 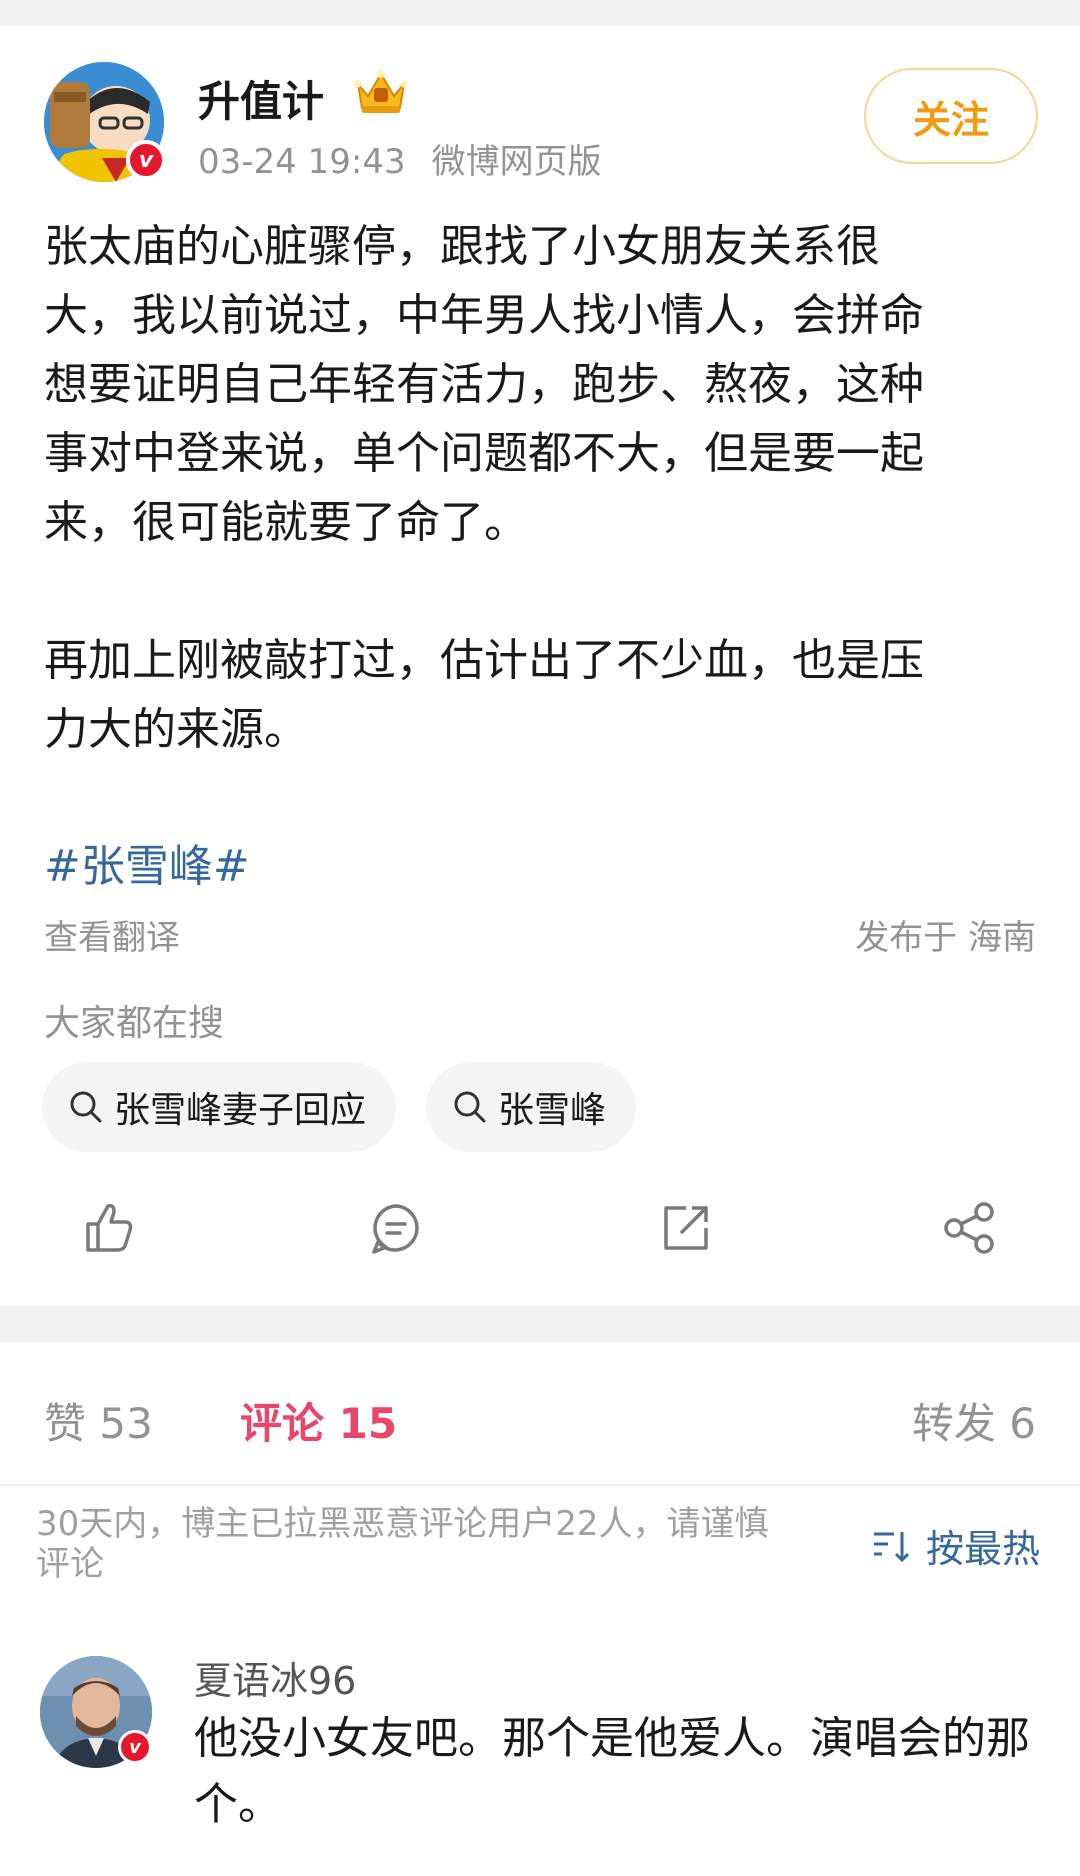 I want to click on trending-search-title: 大家都在搜, so click(x=134, y=1023).